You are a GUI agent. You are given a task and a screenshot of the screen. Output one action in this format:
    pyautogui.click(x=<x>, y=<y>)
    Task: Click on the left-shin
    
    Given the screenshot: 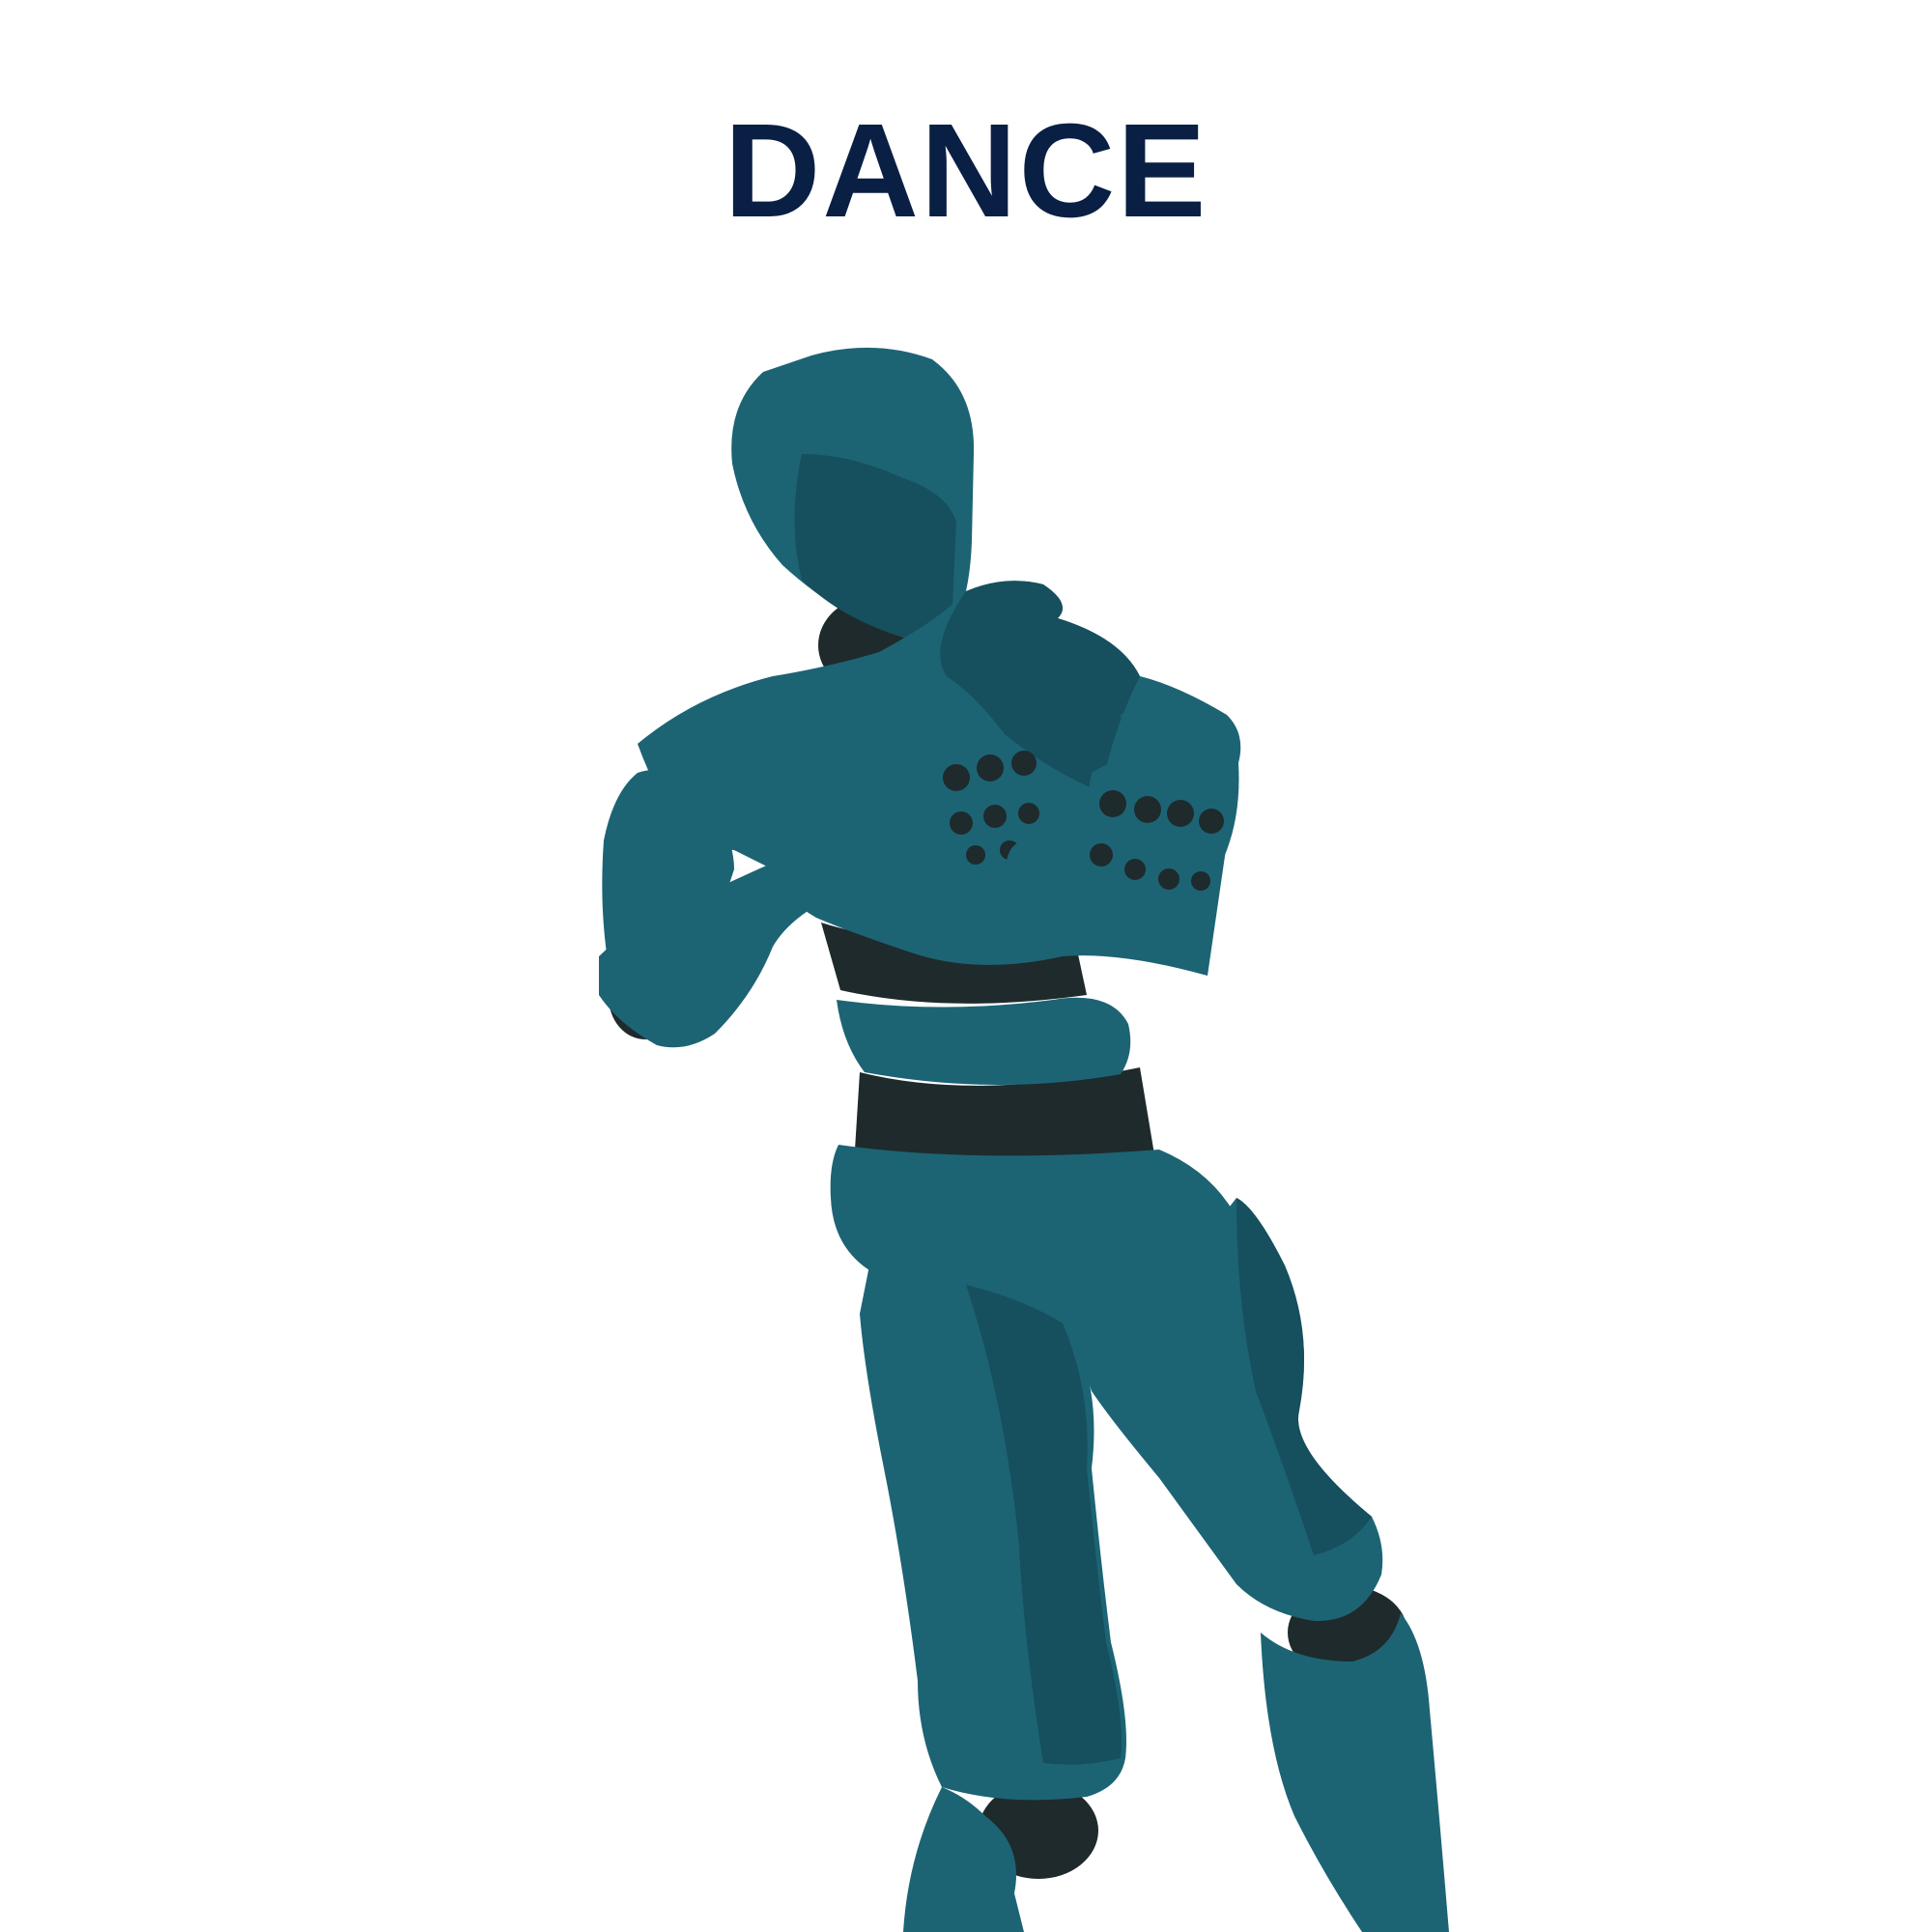 What is the action you would take?
    pyautogui.click(x=1355, y=1772)
    